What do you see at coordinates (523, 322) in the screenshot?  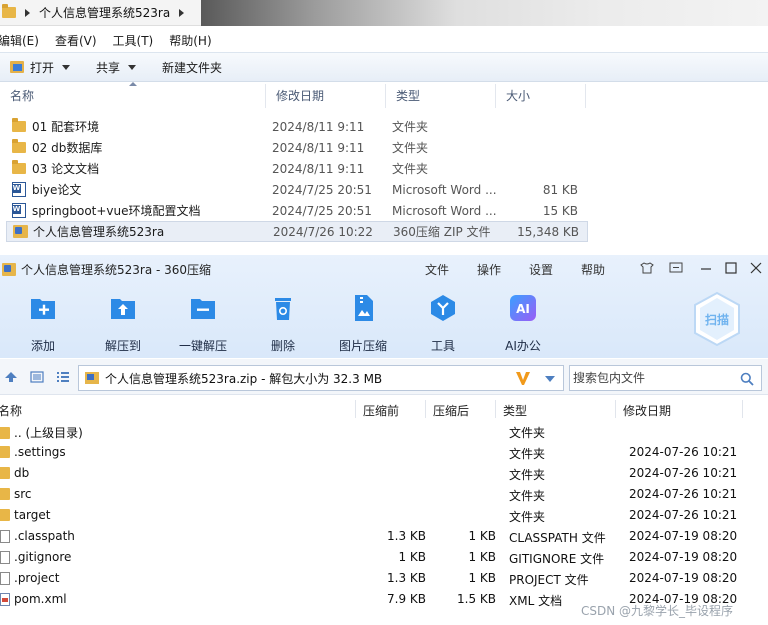 I see `ai-office-button: AI AI办公` at bounding box center [523, 322].